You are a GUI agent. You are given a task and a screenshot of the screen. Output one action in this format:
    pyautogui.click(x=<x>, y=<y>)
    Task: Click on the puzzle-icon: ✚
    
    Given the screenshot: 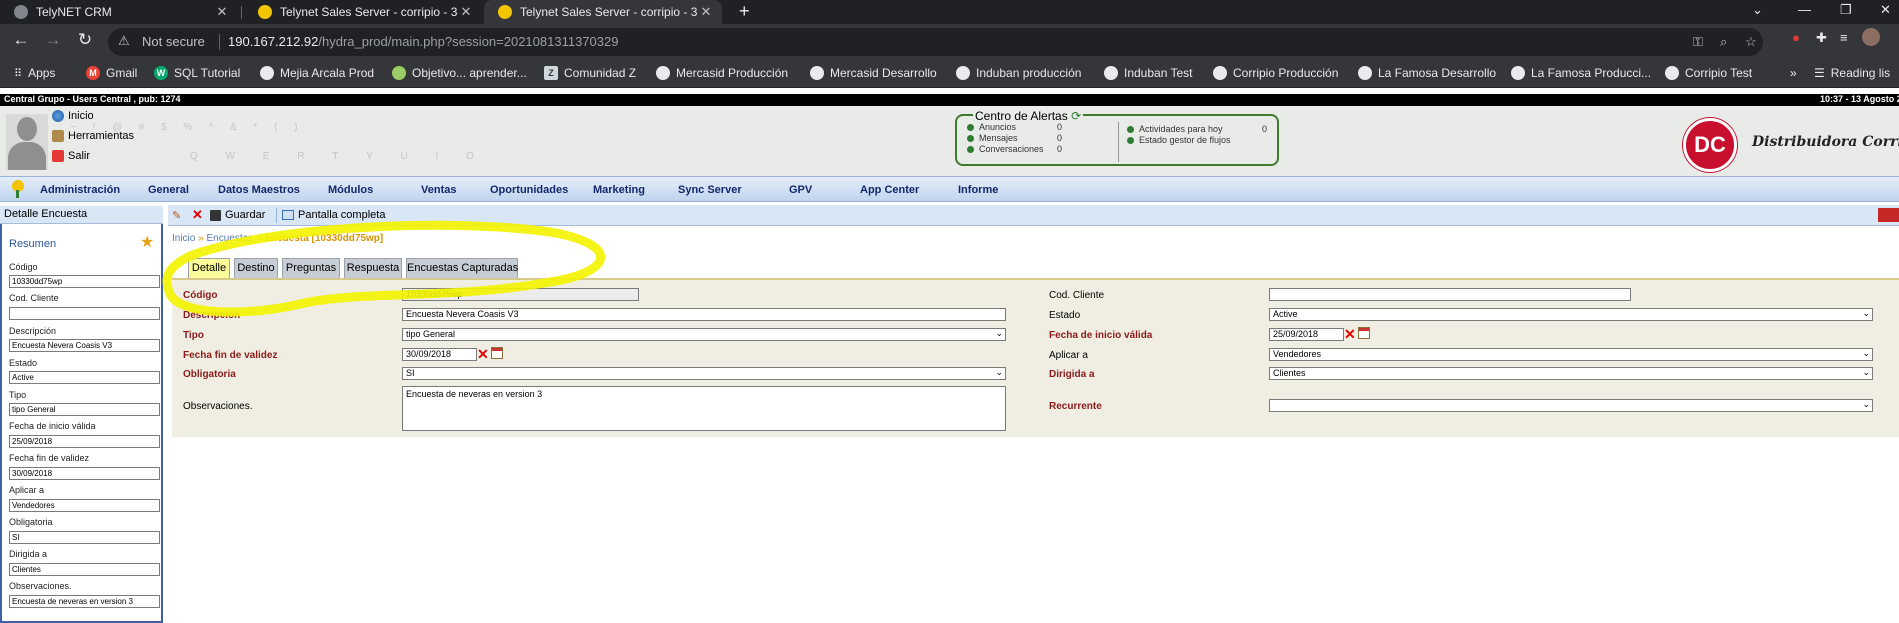 What is the action you would take?
    pyautogui.click(x=1821, y=38)
    